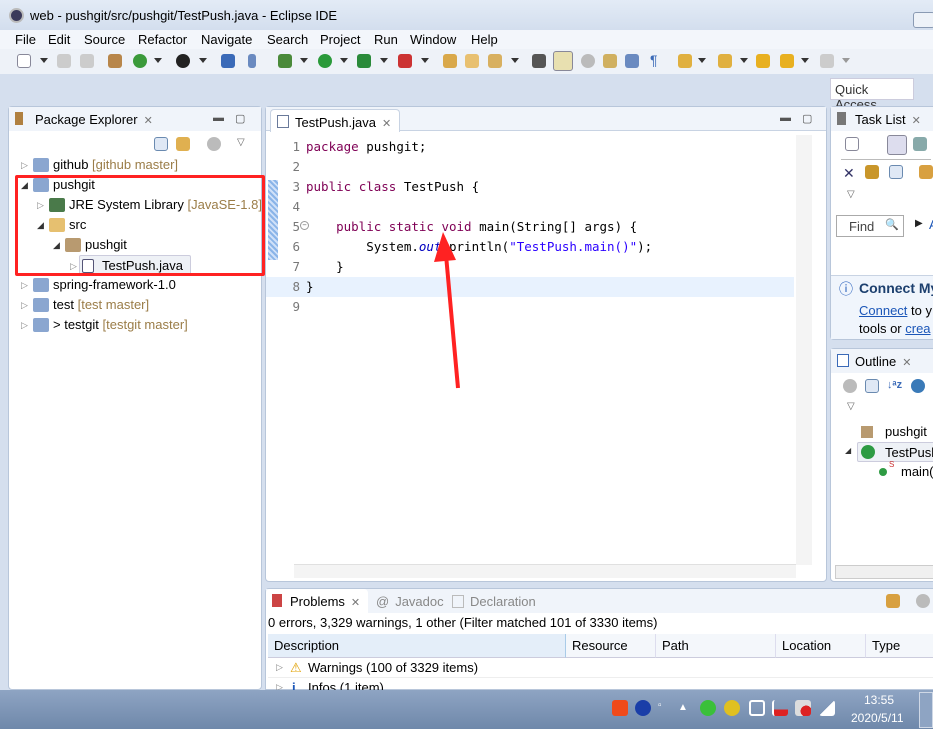 The height and width of the screenshot is (729, 933). What do you see at coordinates (183, 61) in the screenshot?
I see `user-icon` at bounding box center [183, 61].